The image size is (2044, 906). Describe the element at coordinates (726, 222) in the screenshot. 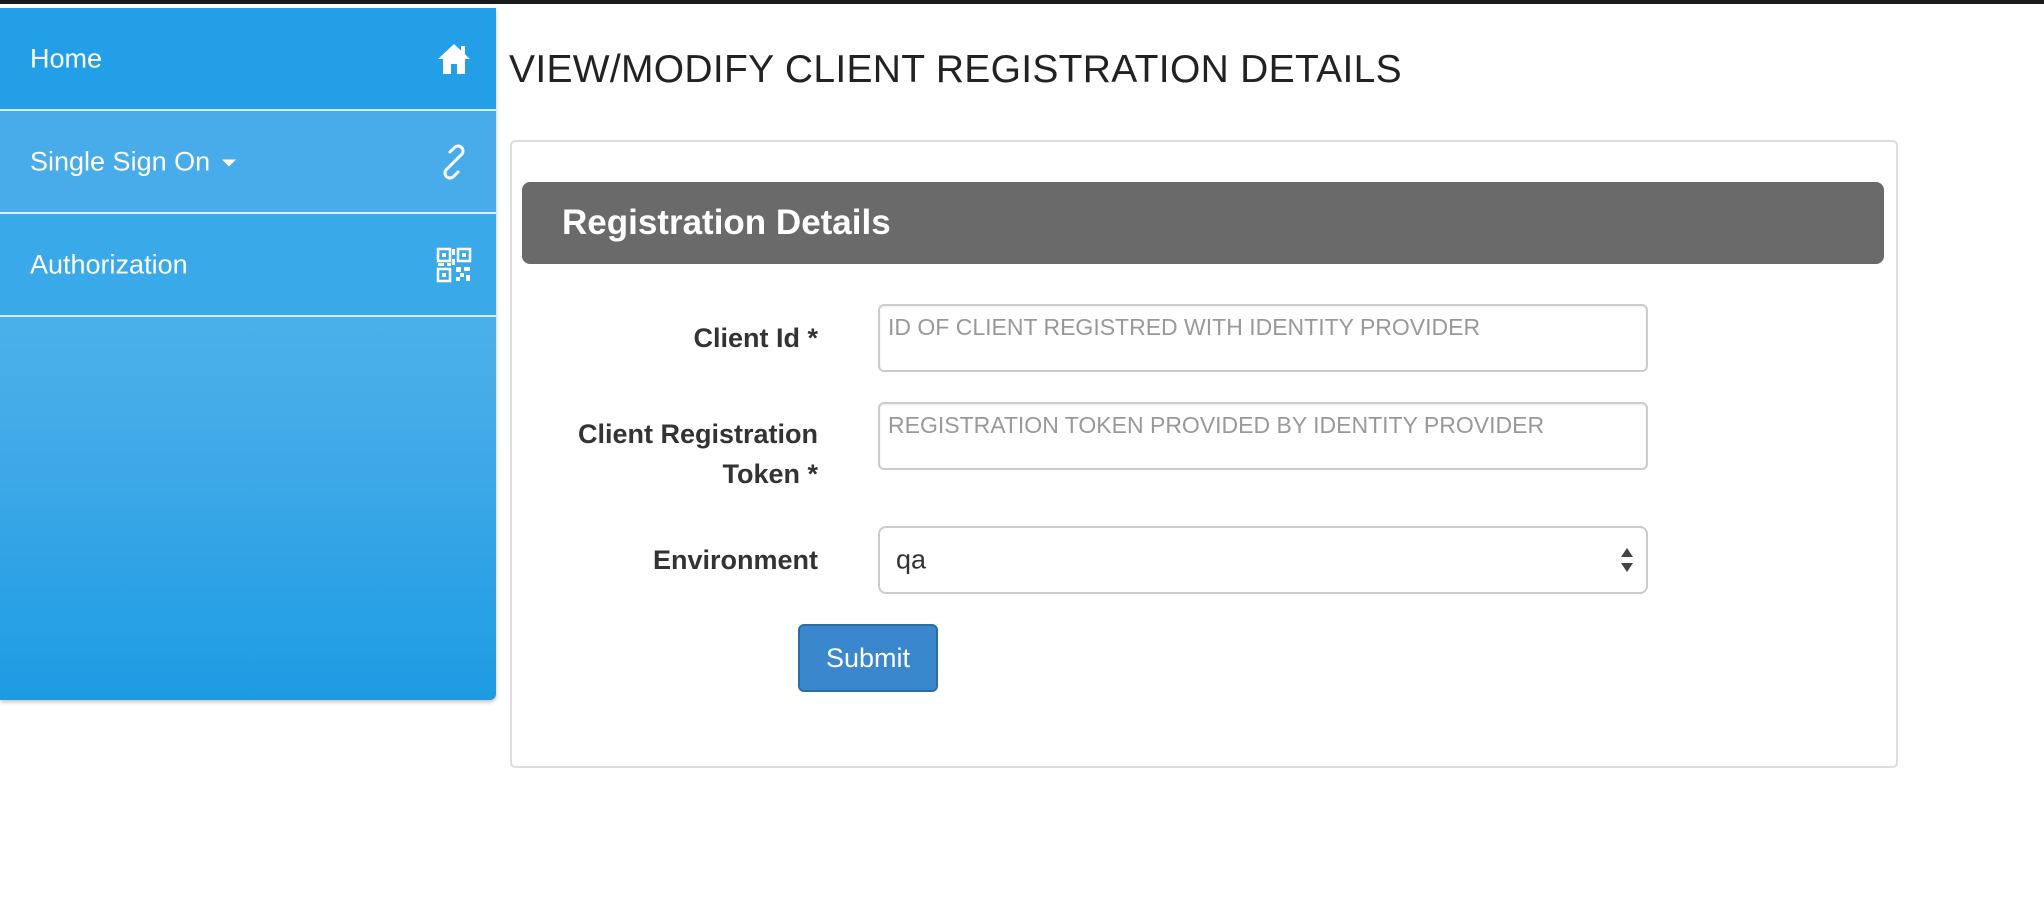

I see `panel-heading-title: Registration Details` at that location.